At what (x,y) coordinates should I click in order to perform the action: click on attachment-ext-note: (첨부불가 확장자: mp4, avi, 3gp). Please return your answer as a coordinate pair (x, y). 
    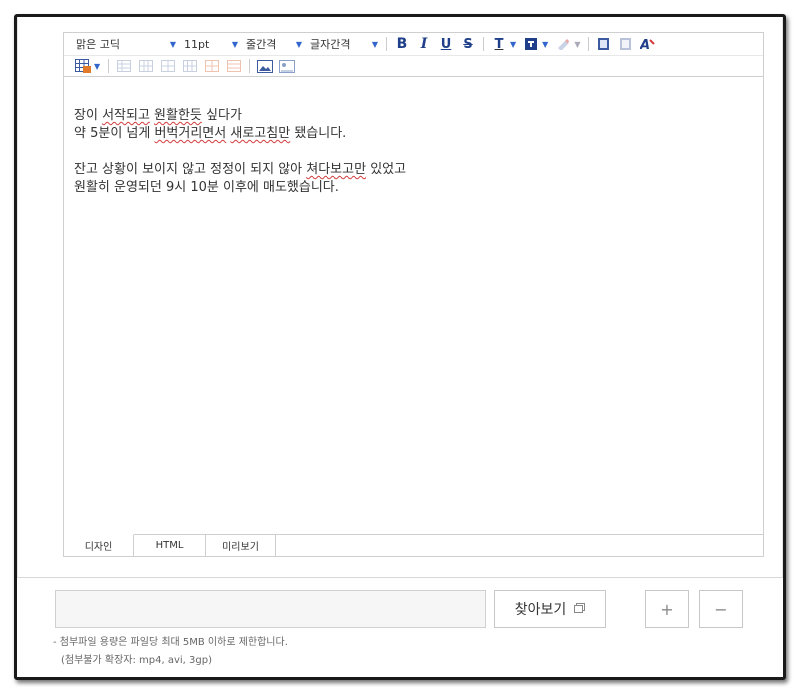
    Looking at the image, I should click on (136, 660).